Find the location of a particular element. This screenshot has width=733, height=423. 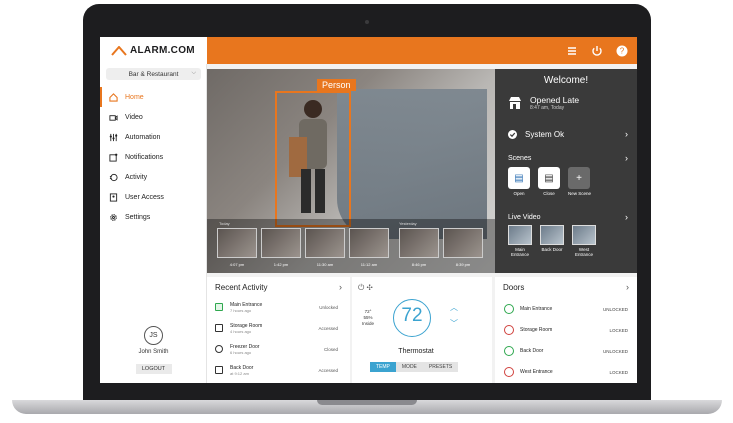

thumb-time: 8:46 pm is located at coordinates (419, 264).